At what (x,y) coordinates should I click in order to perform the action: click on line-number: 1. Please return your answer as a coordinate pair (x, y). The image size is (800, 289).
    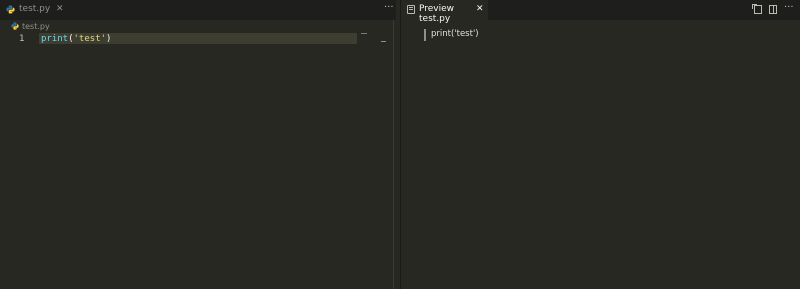
    Looking at the image, I should click on (22, 39).